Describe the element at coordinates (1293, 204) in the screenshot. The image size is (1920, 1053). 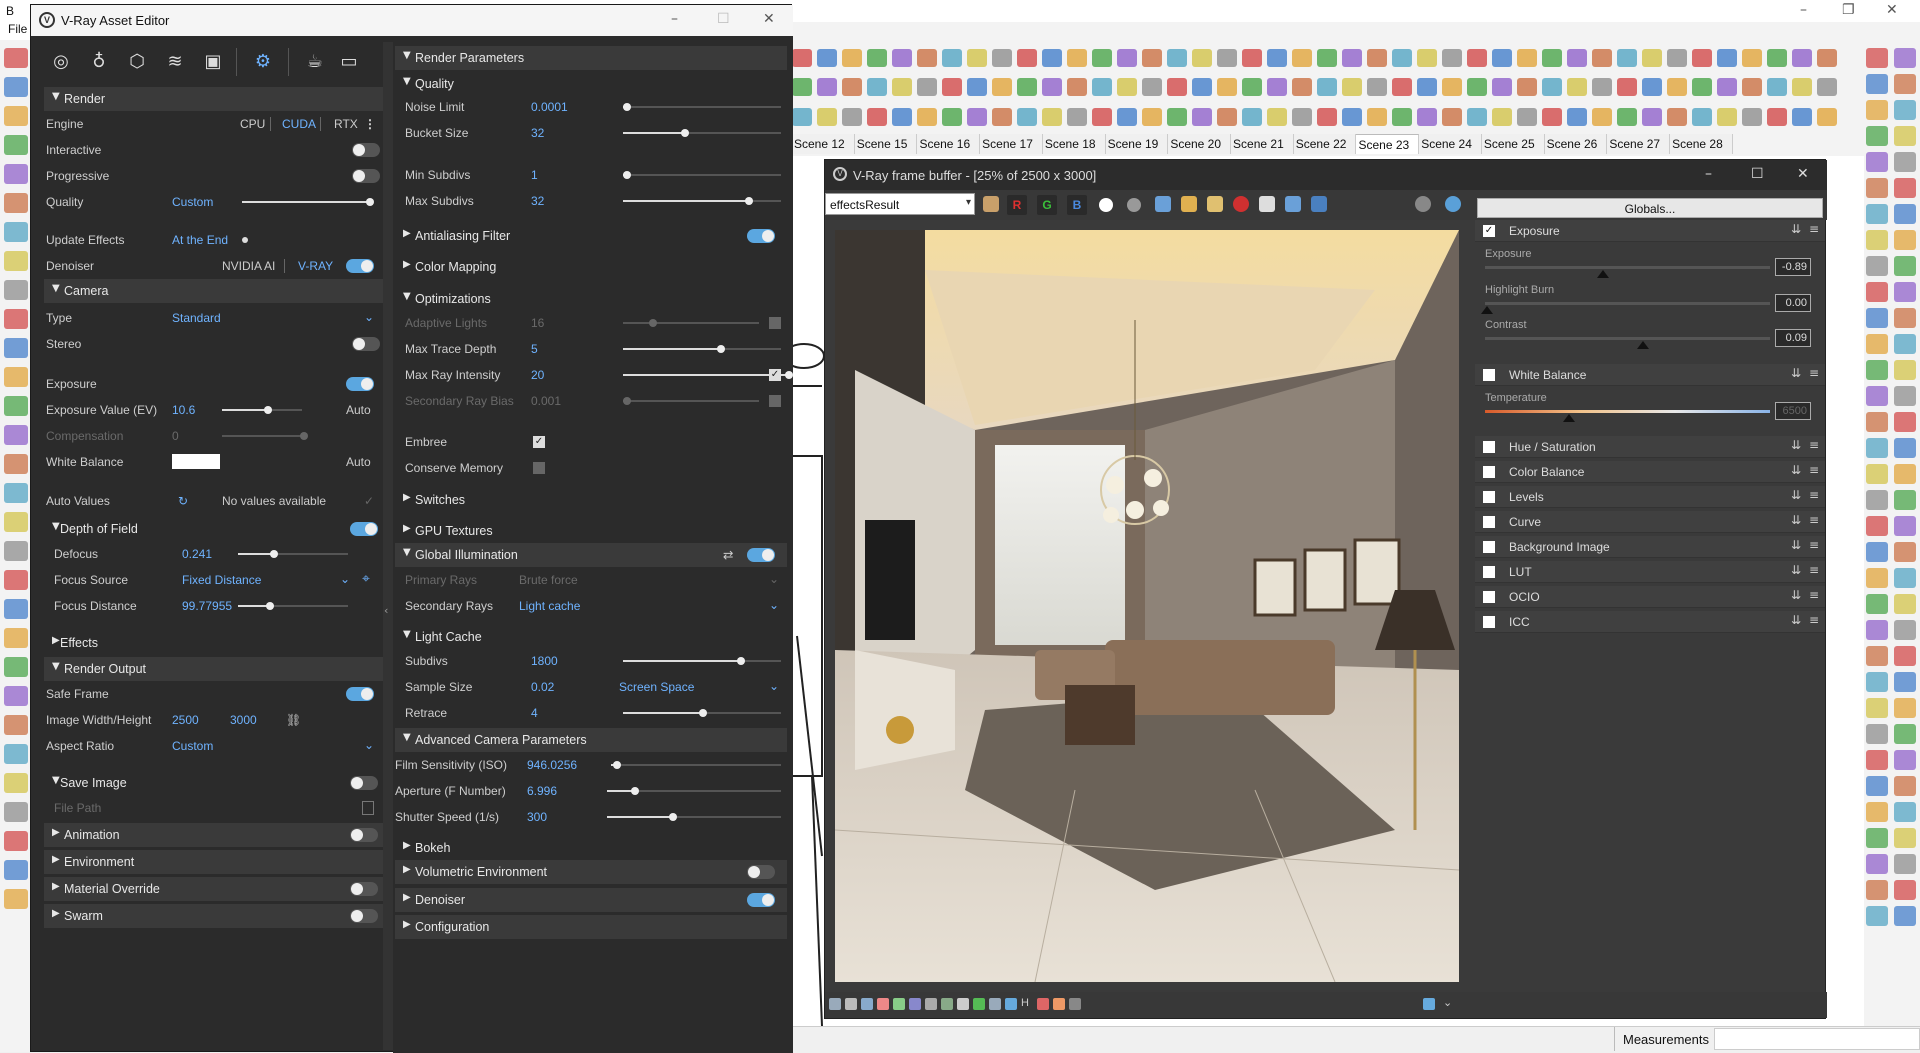
I see `render-icon` at that location.